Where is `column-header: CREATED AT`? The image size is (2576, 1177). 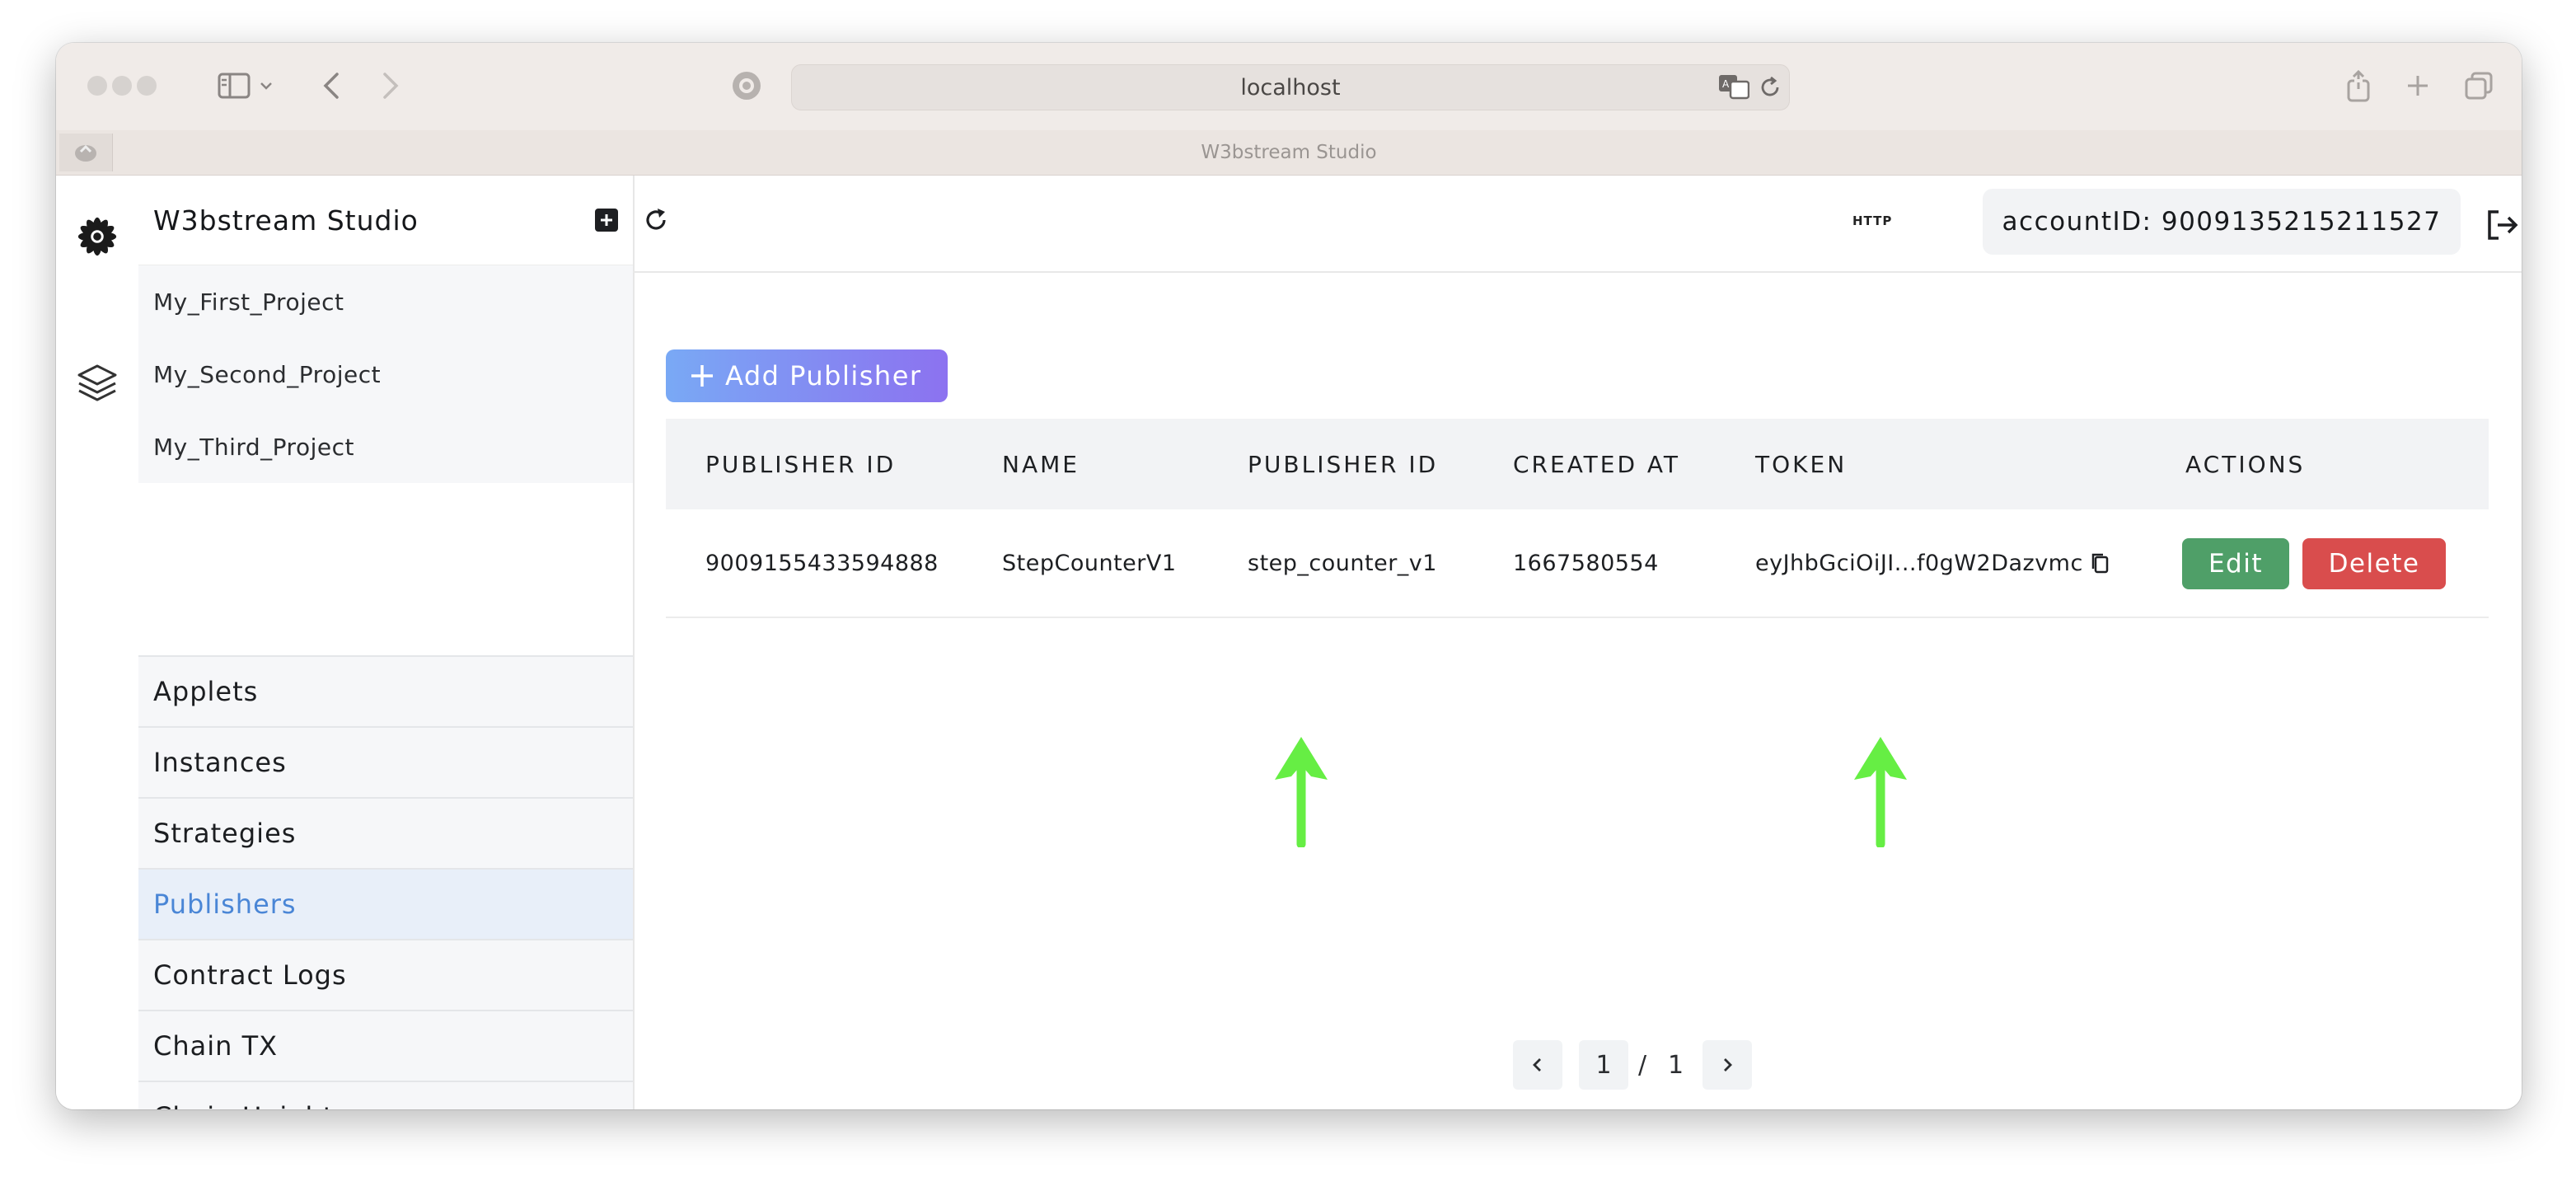
column-header: CREATED AT is located at coordinates (1597, 464).